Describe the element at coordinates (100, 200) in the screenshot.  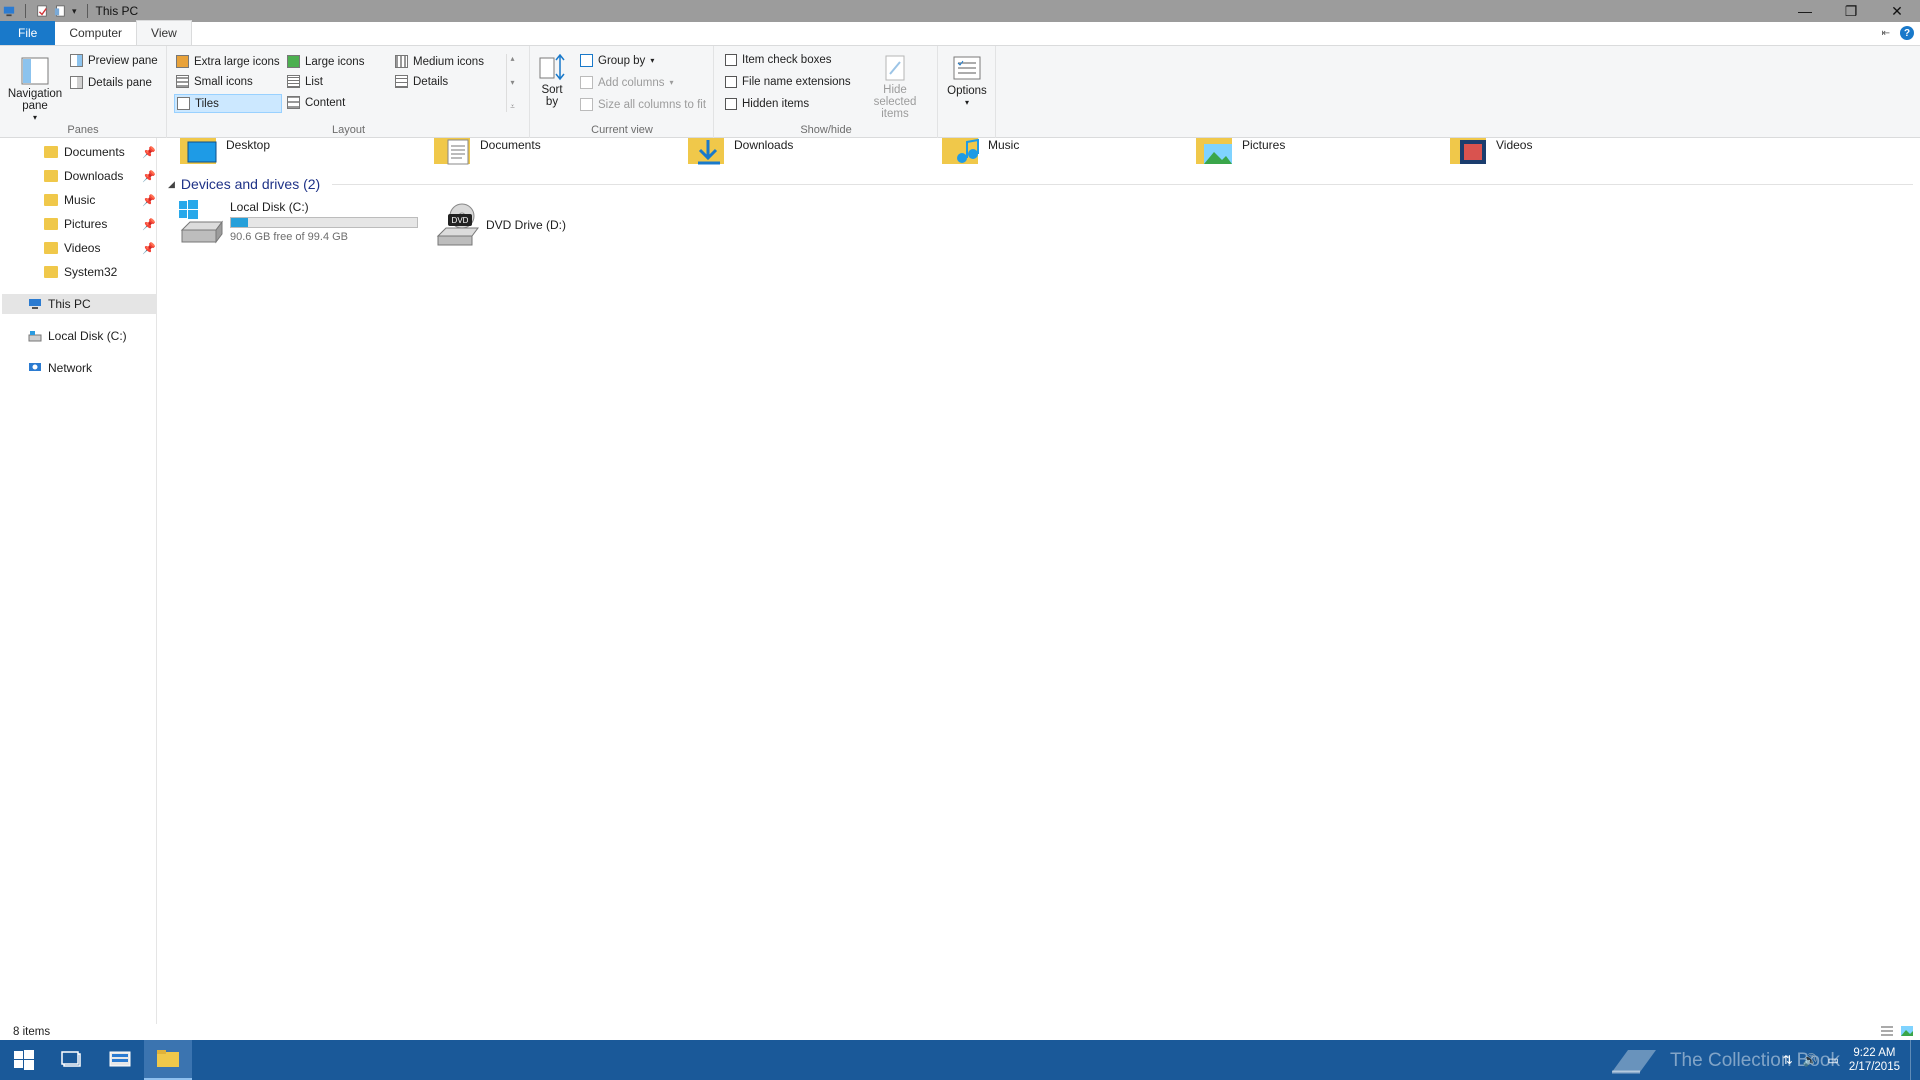
I see `nav-item-music: Music 📌` at that location.